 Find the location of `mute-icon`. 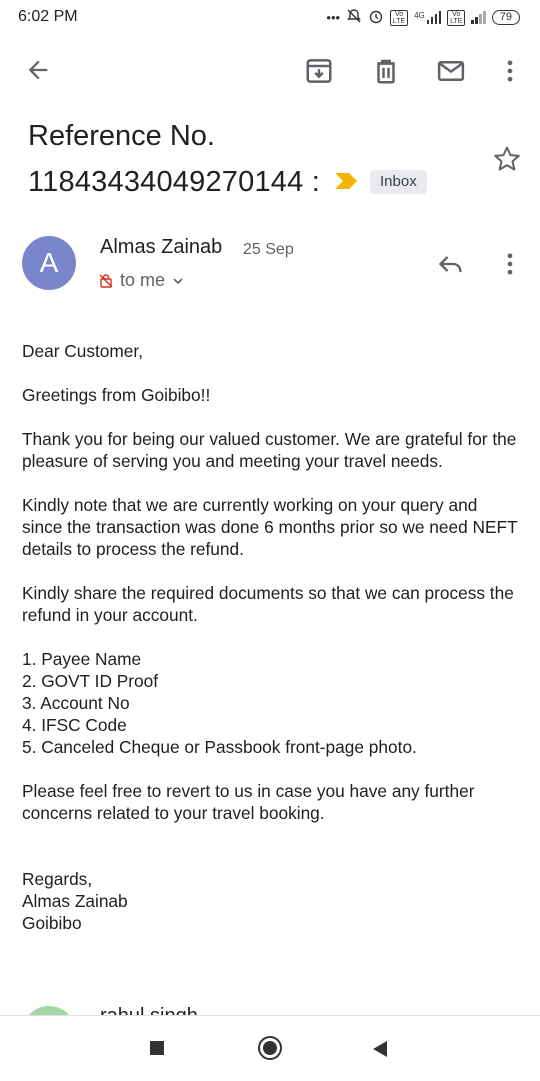

mute-icon is located at coordinates (354, 17).